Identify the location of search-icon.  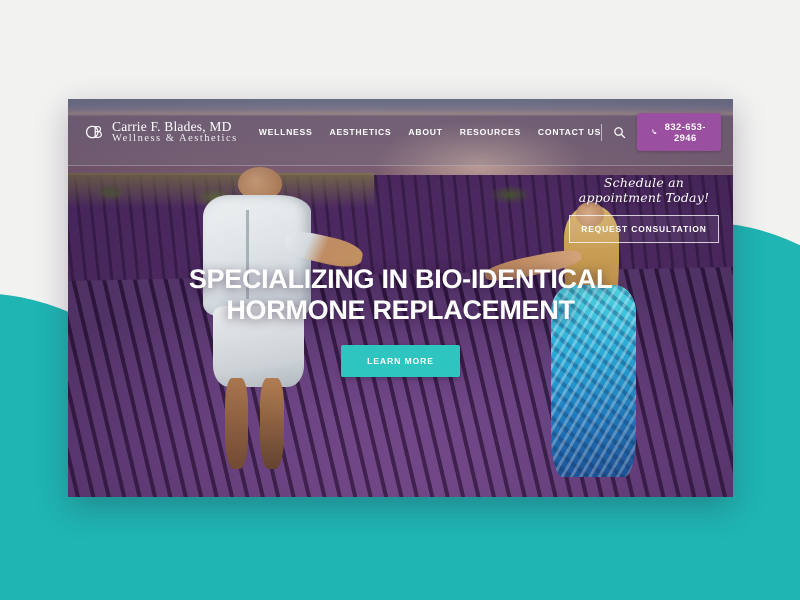
(620, 132).